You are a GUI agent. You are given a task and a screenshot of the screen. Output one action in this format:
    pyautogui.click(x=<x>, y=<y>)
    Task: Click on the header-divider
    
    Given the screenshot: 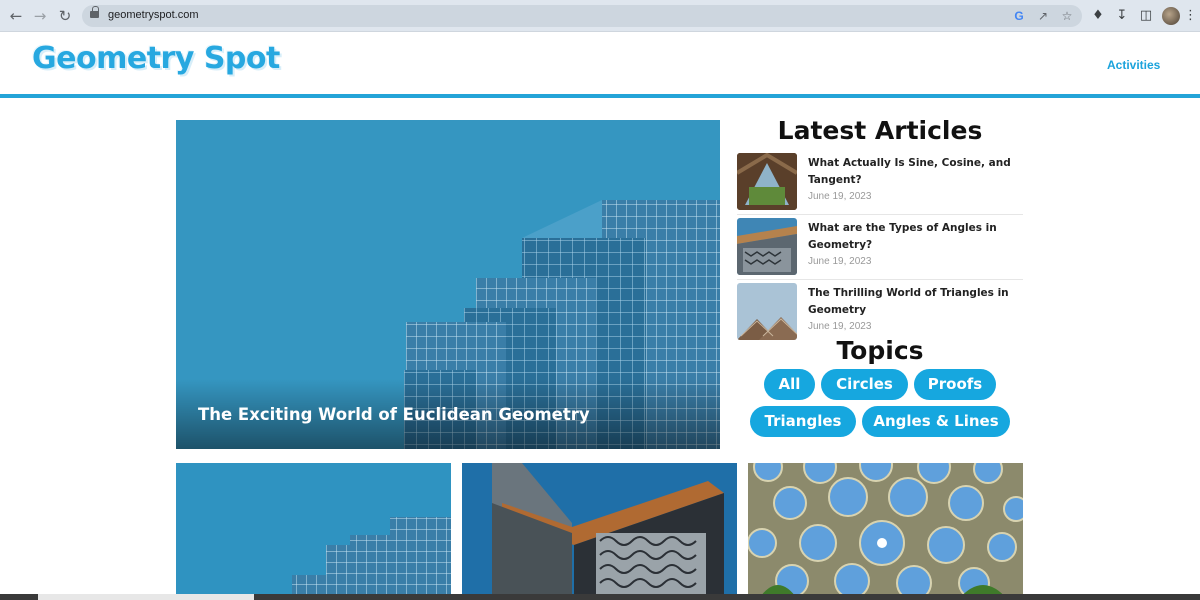 What is the action you would take?
    pyautogui.click(x=600, y=96)
    